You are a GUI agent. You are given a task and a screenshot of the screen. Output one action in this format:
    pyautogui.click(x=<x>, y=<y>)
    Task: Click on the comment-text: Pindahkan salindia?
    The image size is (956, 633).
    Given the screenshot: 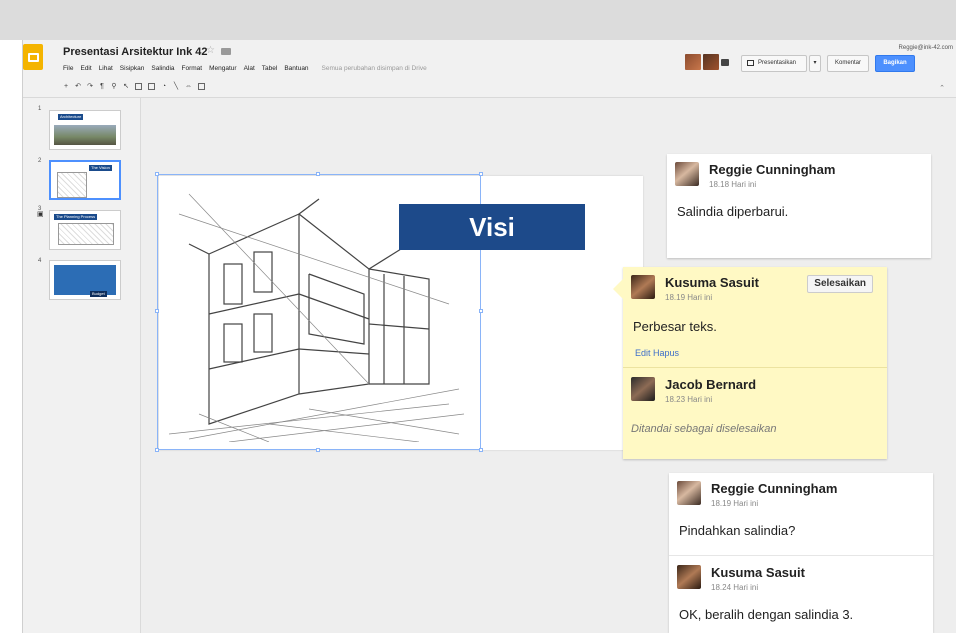 What is the action you would take?
    pyautogui.click(x=737, y=530)
    